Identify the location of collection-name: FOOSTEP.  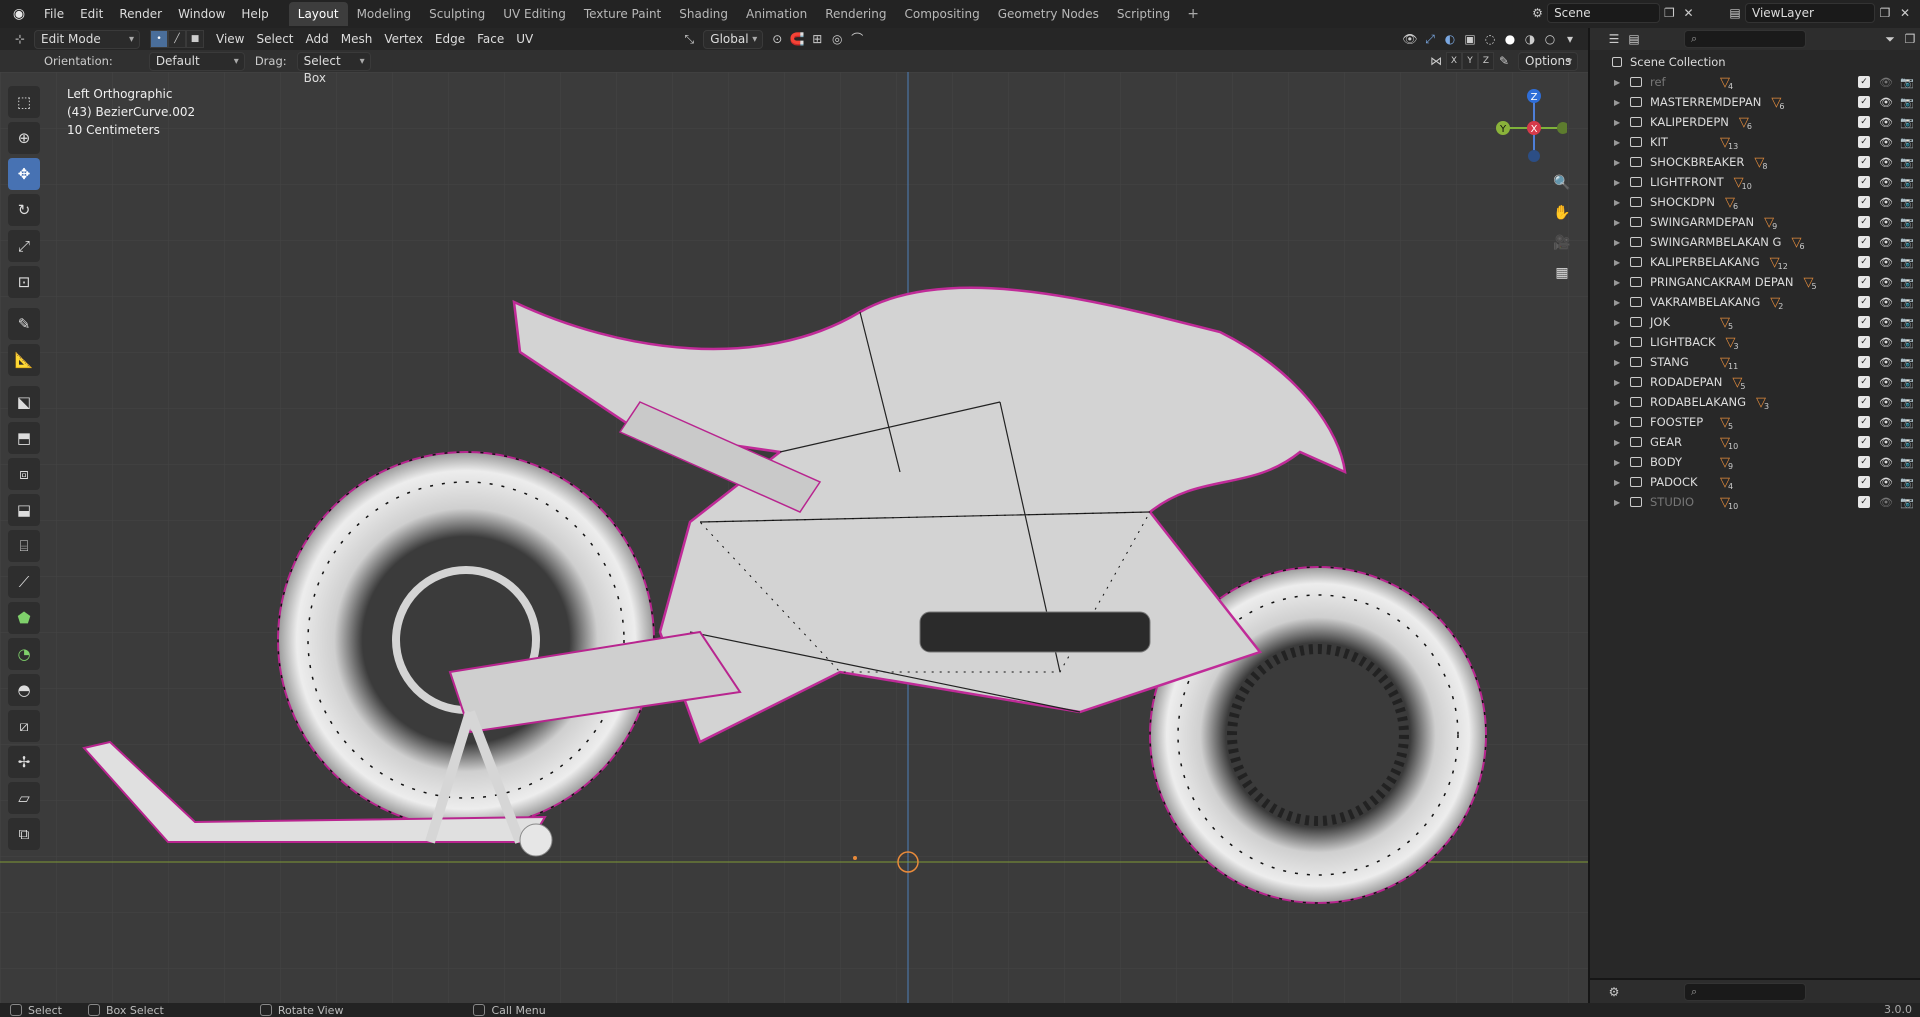
(1680, 422).